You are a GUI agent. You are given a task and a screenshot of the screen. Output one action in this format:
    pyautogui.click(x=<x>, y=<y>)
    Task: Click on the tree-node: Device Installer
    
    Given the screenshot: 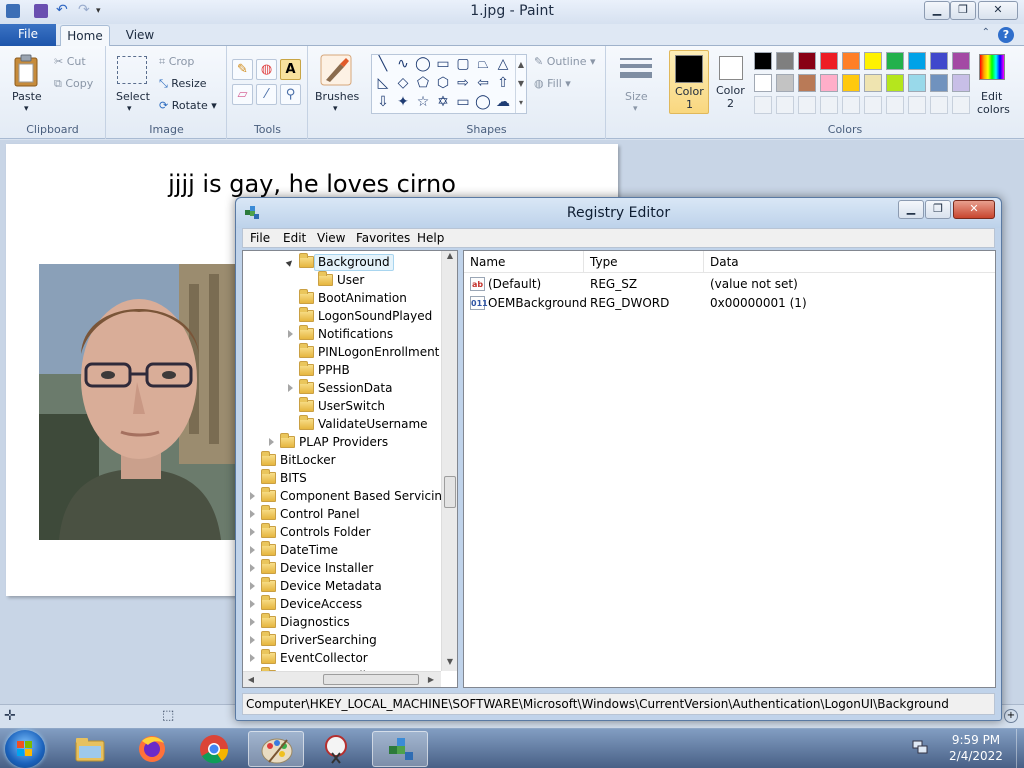 What is the action you would take?
    pyautogui.click(x=343, y=568)
    